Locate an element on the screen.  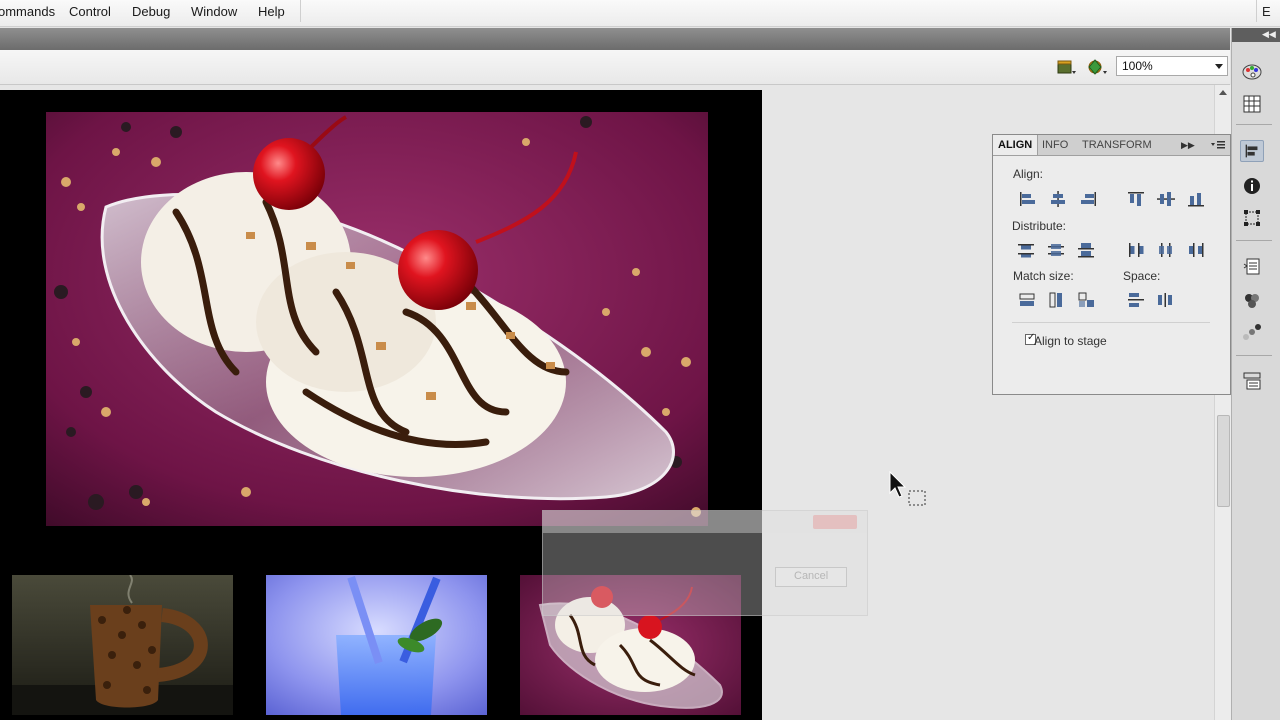
menu-control: Control is located at coordinates (90, 11).